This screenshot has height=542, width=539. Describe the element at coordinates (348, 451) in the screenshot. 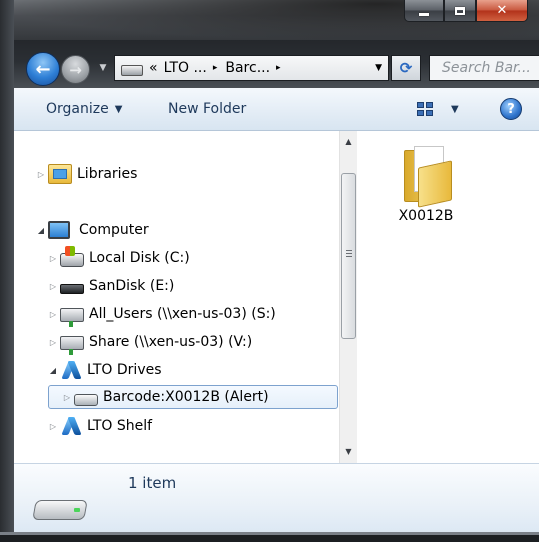

I see `scroll-down-icon: ▼` at that location.